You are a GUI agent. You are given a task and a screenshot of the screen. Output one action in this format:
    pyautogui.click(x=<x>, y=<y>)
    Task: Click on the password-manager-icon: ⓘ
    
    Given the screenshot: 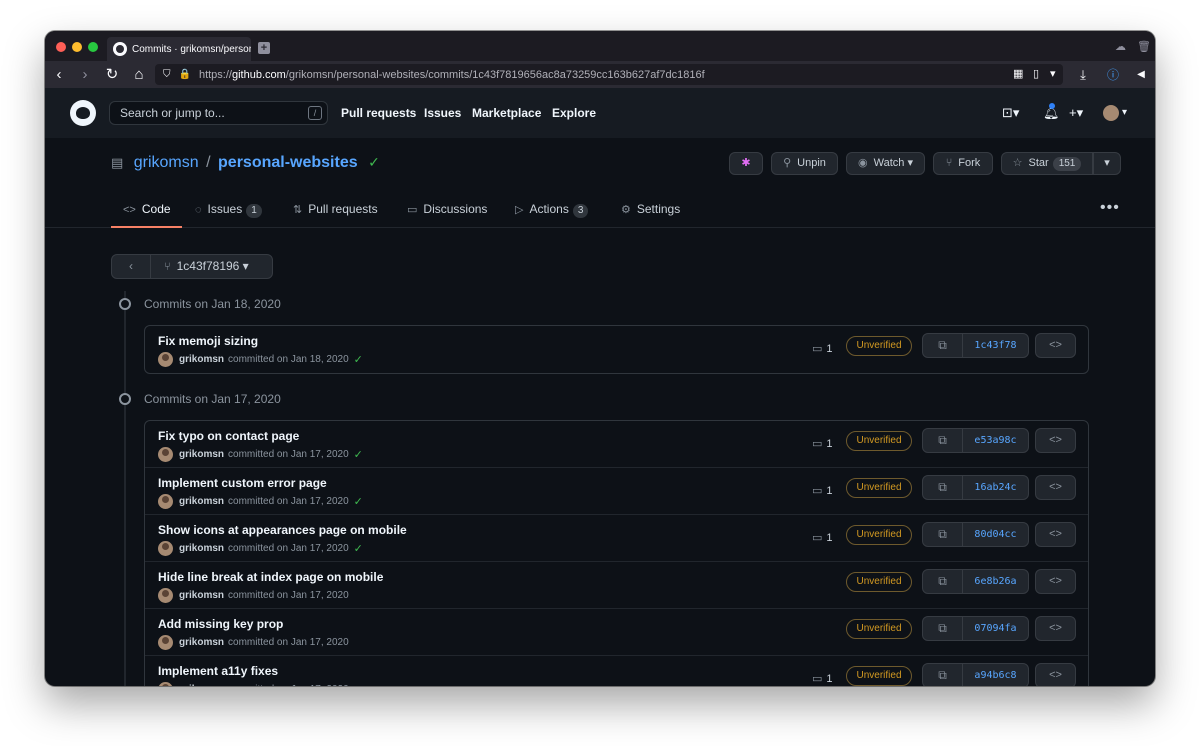 What is the action you would take?
    pyautogui.click(x=1113, y=75)
    